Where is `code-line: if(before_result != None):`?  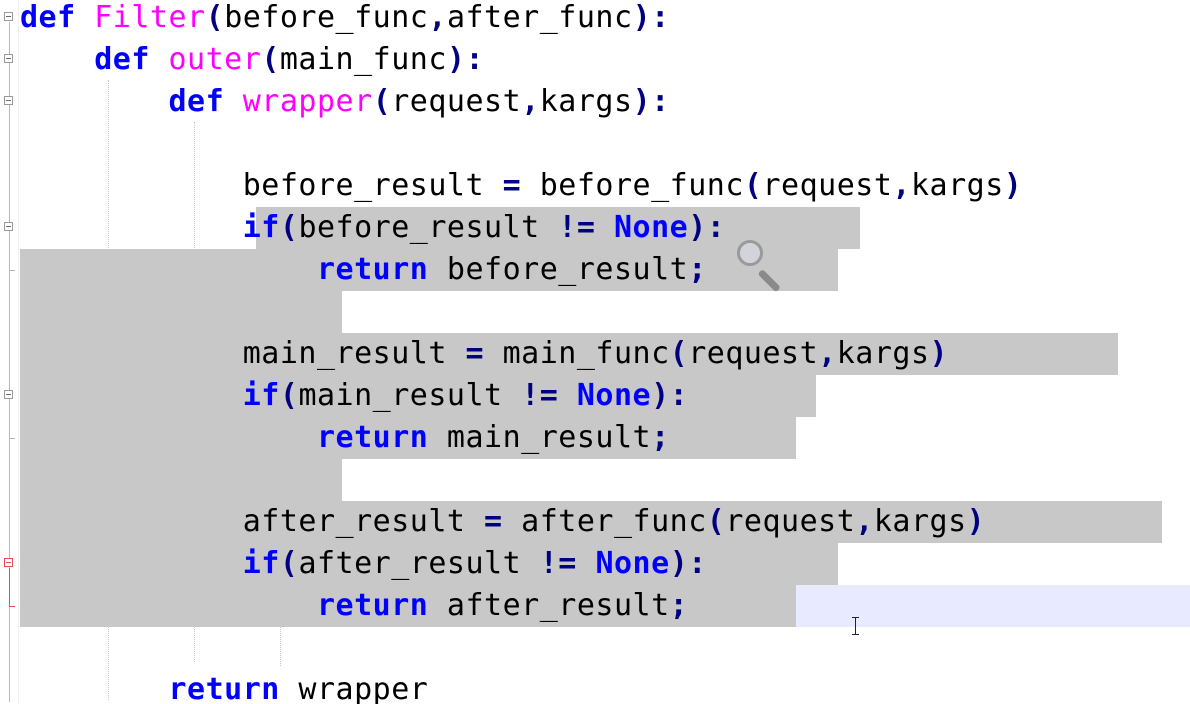 code-line: if(before_result != None): is located at coordinates (372, 228).